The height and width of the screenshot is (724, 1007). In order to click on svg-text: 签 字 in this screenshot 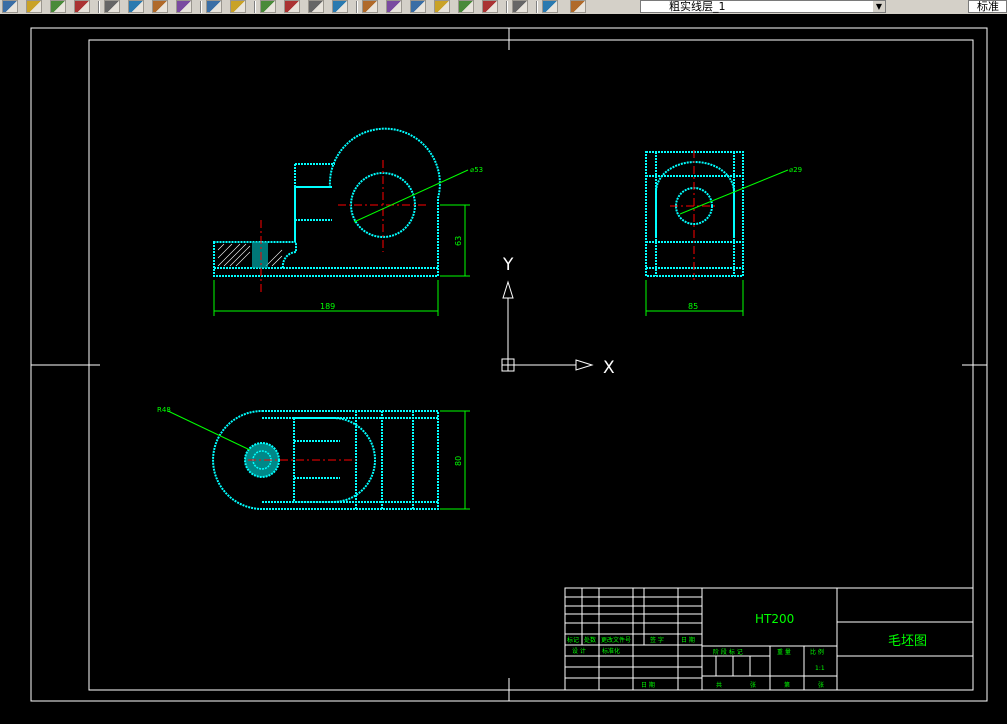, I will do `click(657, 640)`.